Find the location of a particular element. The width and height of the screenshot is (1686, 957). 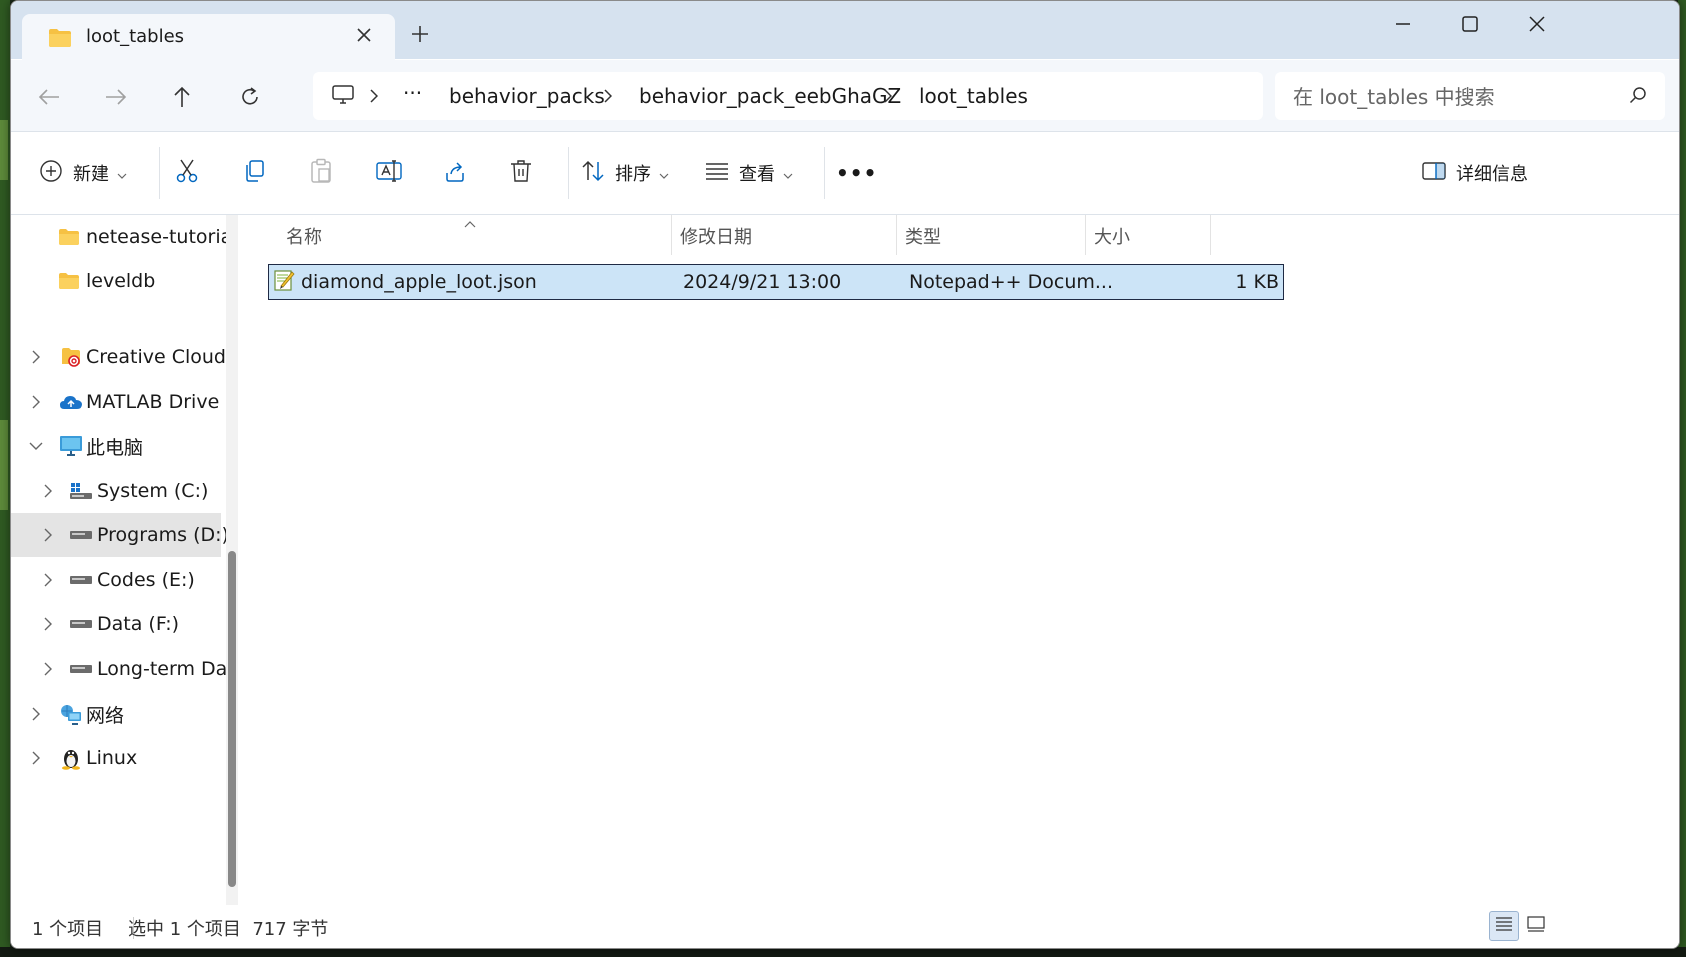

minimize-button is located at coordinates (1403, 24).